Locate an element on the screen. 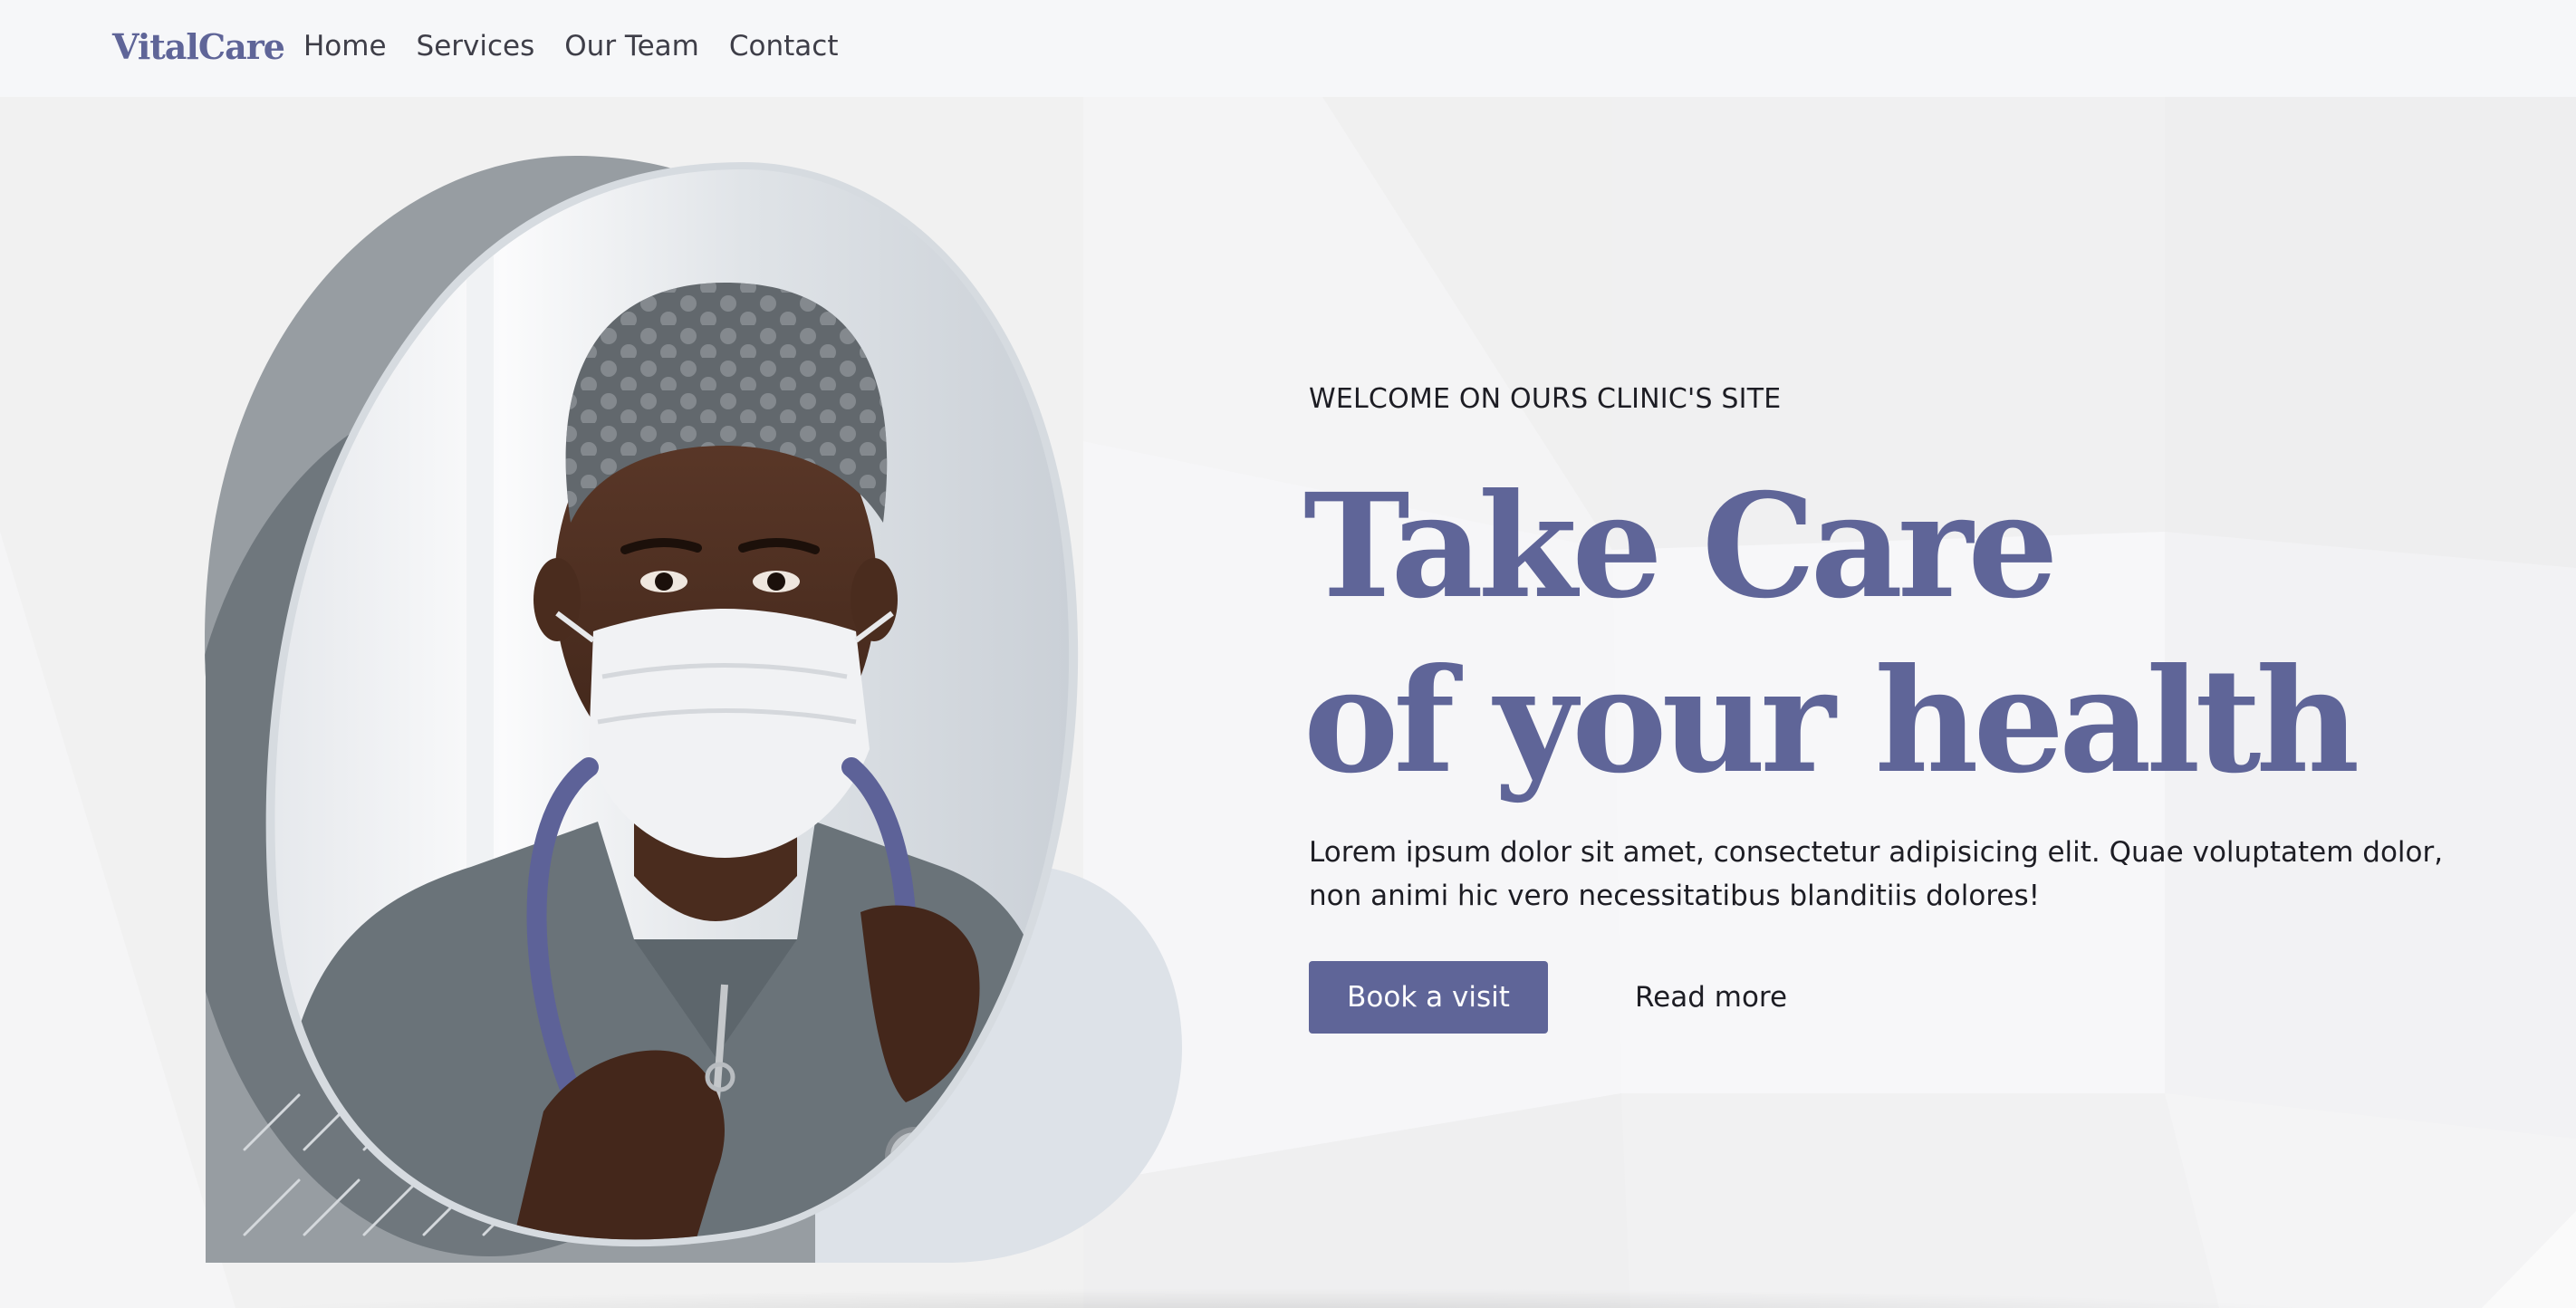 The height and width of the screenshot is (1308, 2576). hero-eyebrow: WELCOME ON OURS CLINIC'S SITE is located at coordinates (1545, 399).